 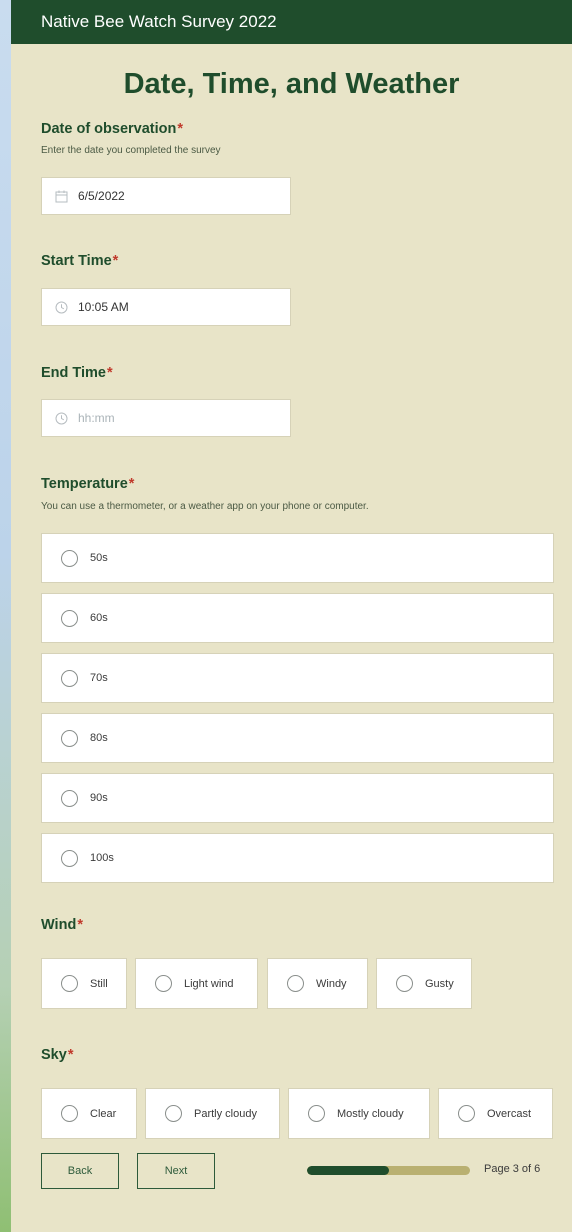 I want to click on survey-header: Native Bee Watch Survey 2022, so click(x=291, y=22).